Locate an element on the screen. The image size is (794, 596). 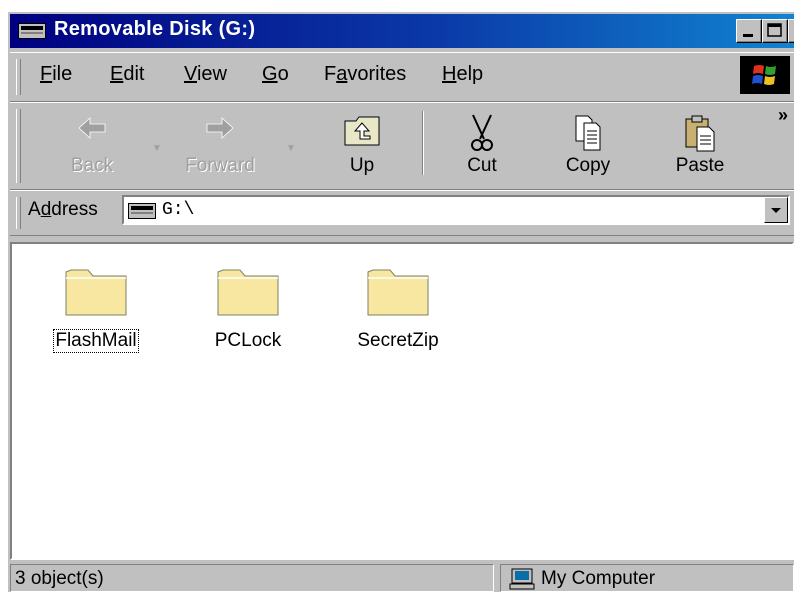
menu-view: View is located at coordinates (205, 74).